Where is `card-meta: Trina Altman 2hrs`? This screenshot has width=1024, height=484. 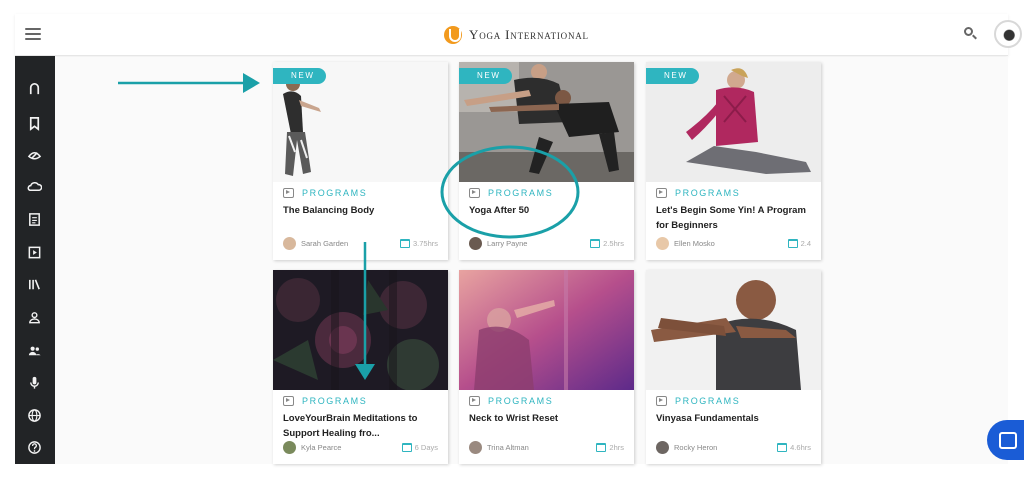 card-meta: Trina Altman 2hrs is located at coordinates (546, 447).